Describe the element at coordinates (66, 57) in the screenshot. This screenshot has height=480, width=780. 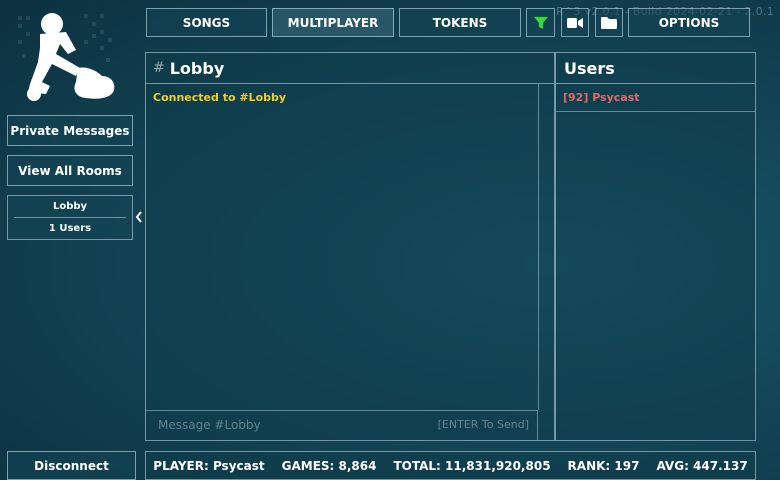
I see `game-logo` at that location.